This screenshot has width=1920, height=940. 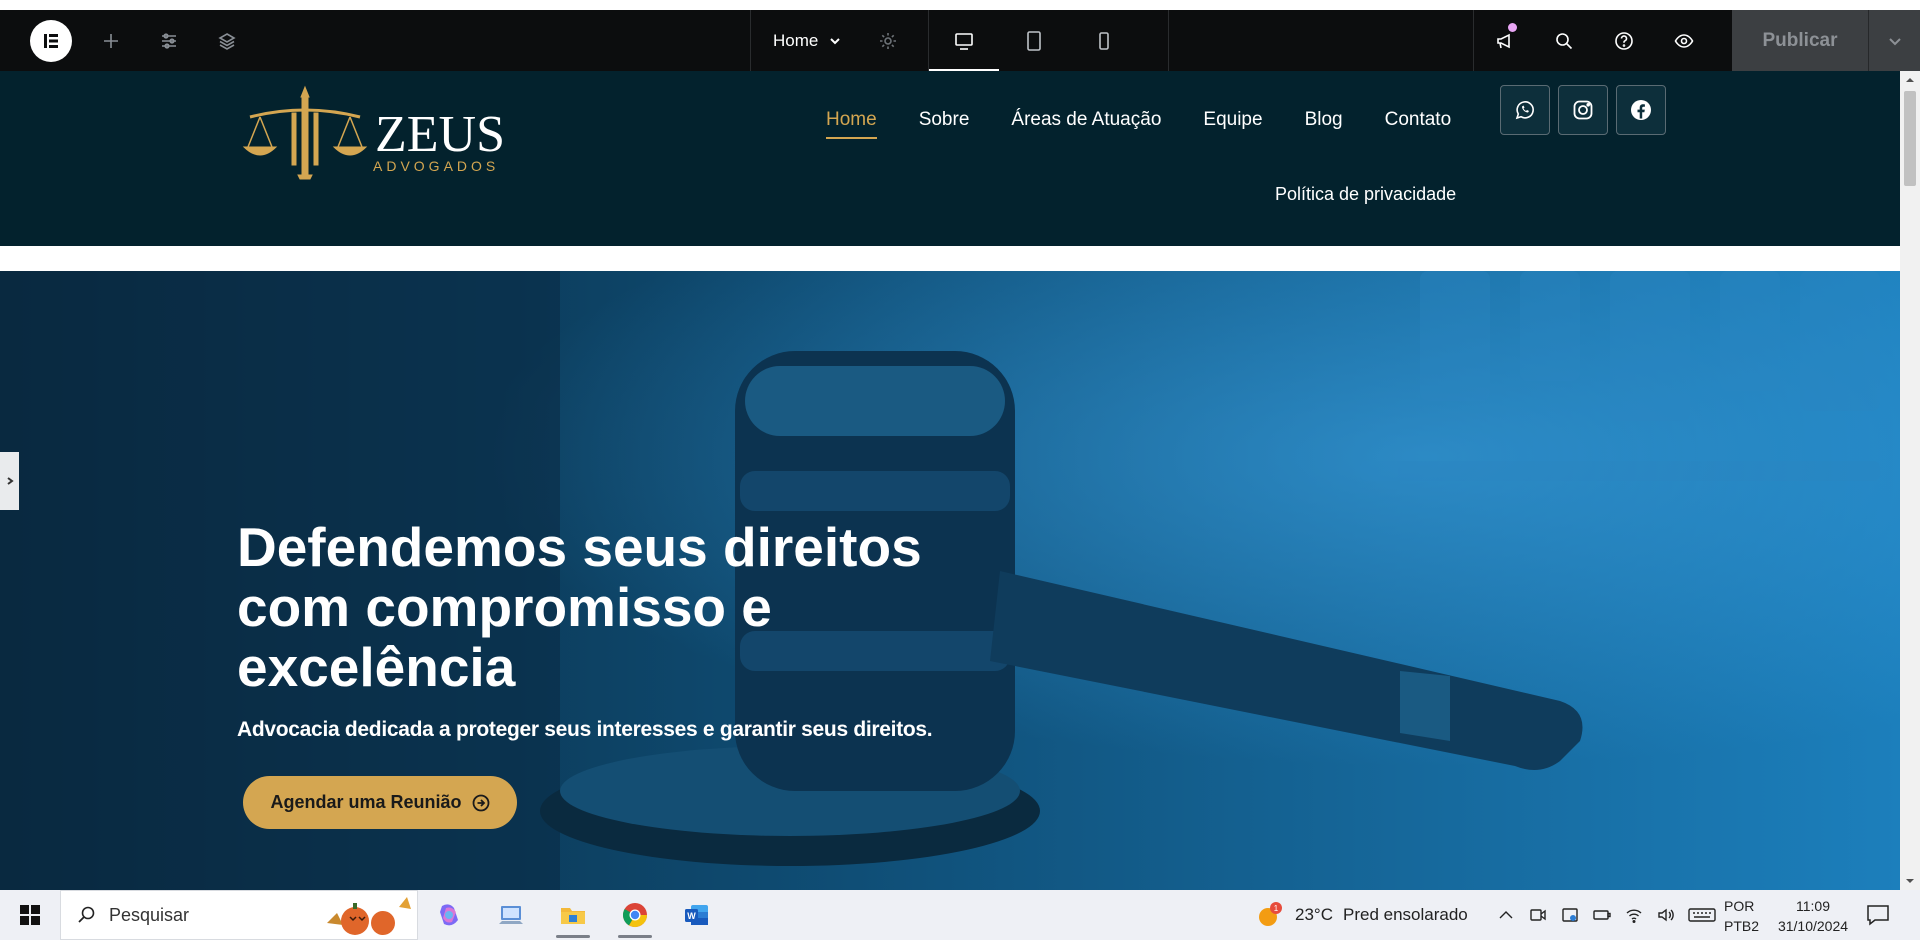 What do you see at coordinates (1324, 124) in the screenshot?
I see `nav-item-blog: Blog` at bounding box center [1324, 124].